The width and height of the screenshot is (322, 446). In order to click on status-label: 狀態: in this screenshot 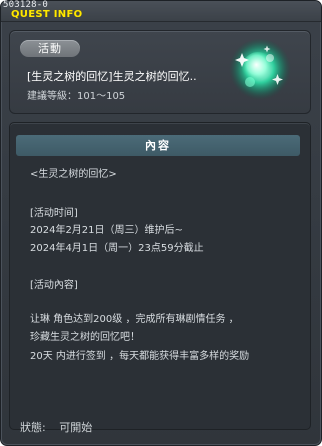, I will do `click(33, 427)`.